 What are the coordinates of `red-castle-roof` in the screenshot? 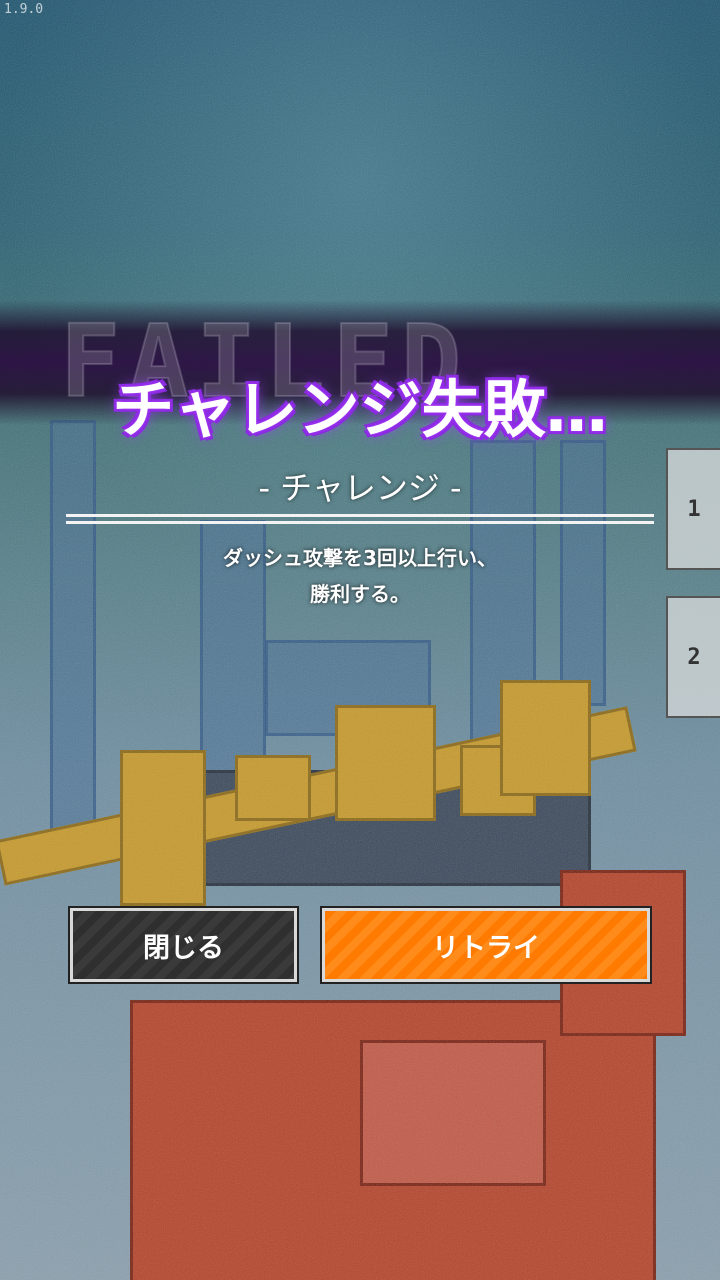 It's located at (453, 1113).